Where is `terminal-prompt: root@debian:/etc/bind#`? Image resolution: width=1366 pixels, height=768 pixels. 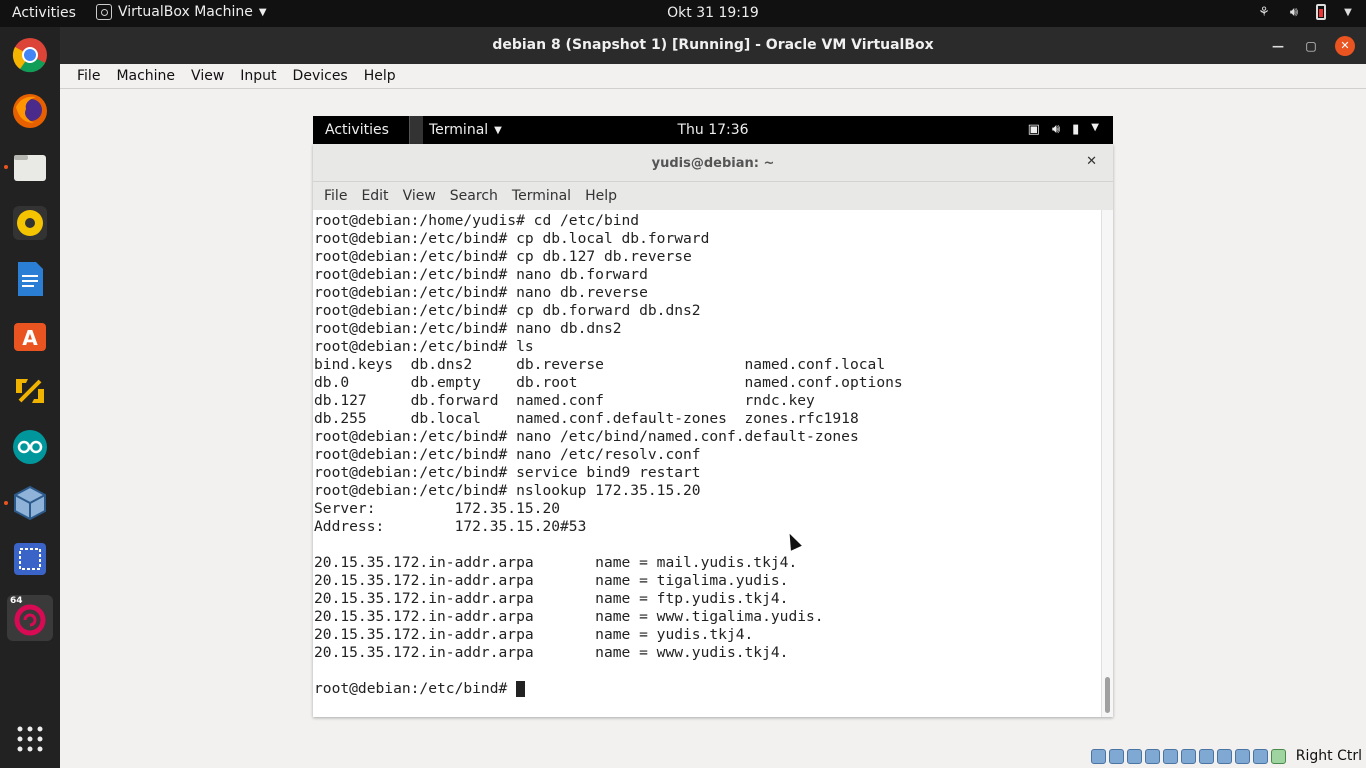 terminal-prompt: root@debian:/etc/bind# is located at coordinates (415, 688).